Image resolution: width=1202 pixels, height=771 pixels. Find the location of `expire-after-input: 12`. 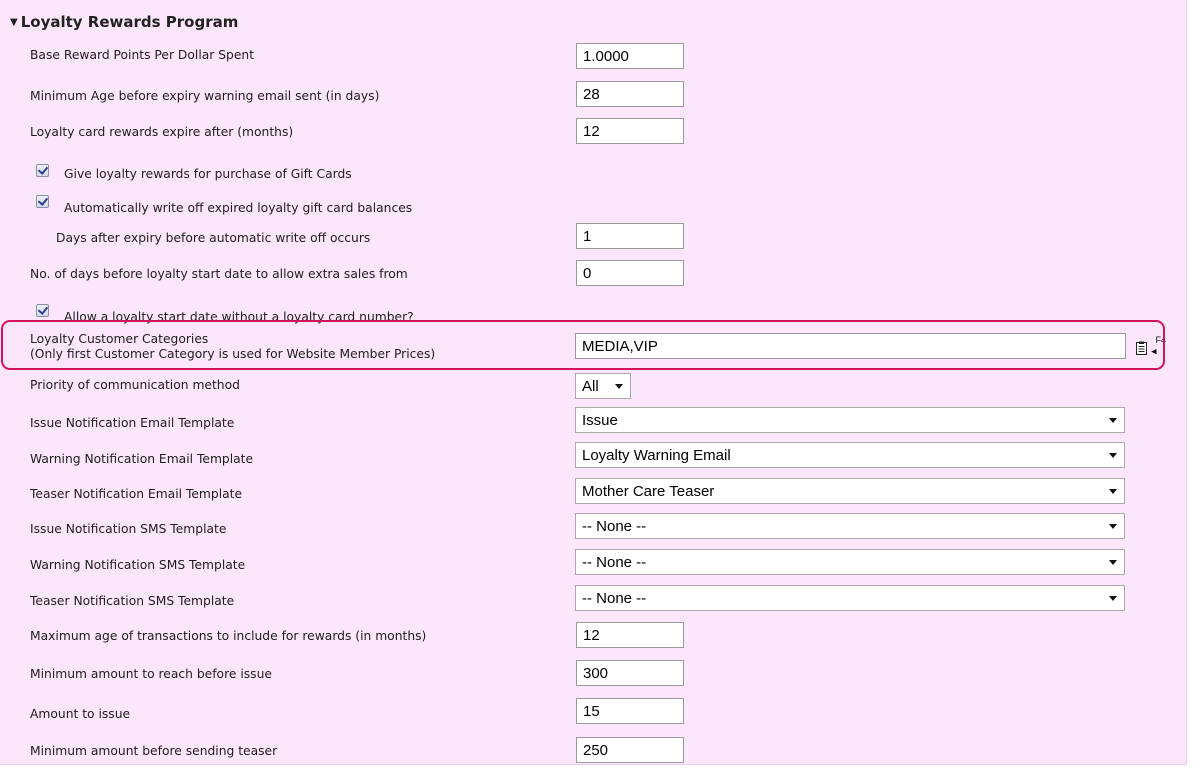

expire-after-input: 12 is located at coordinates (630, 131).